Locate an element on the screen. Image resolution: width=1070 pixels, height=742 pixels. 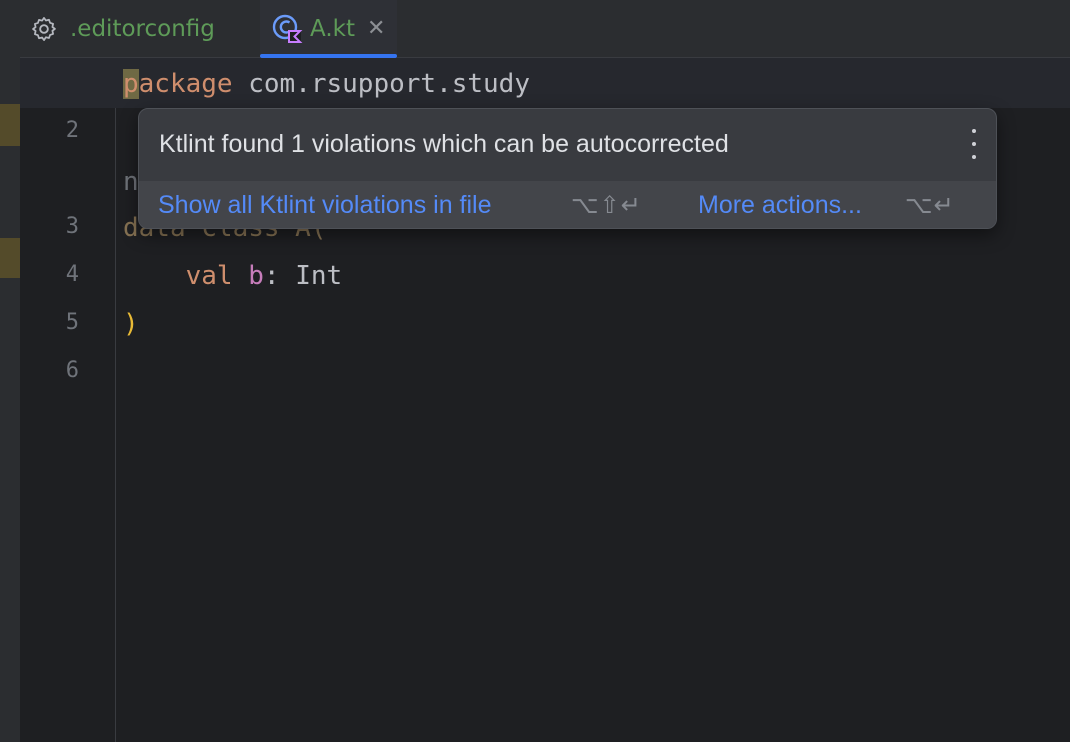
code-line-1: package com.rsupport.study is located at coordinates (326, 84).